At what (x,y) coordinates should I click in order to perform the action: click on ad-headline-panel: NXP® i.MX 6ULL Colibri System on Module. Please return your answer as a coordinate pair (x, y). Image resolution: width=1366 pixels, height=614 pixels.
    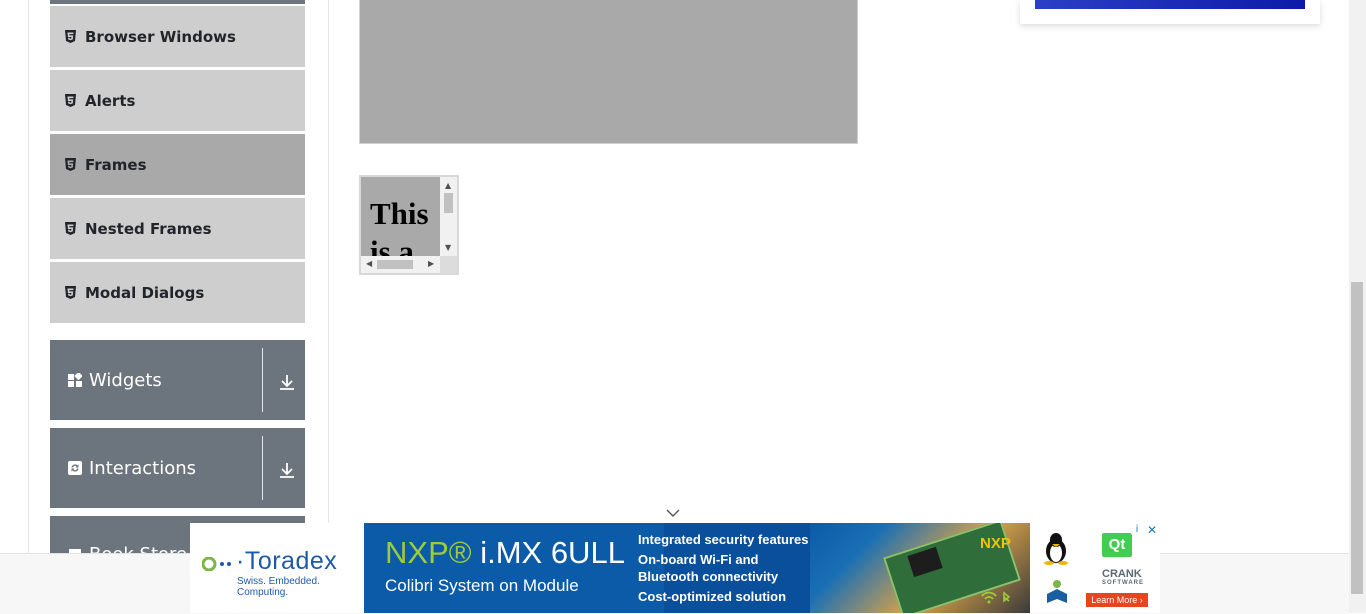
    Looking at the image, I should click on (514, 568).